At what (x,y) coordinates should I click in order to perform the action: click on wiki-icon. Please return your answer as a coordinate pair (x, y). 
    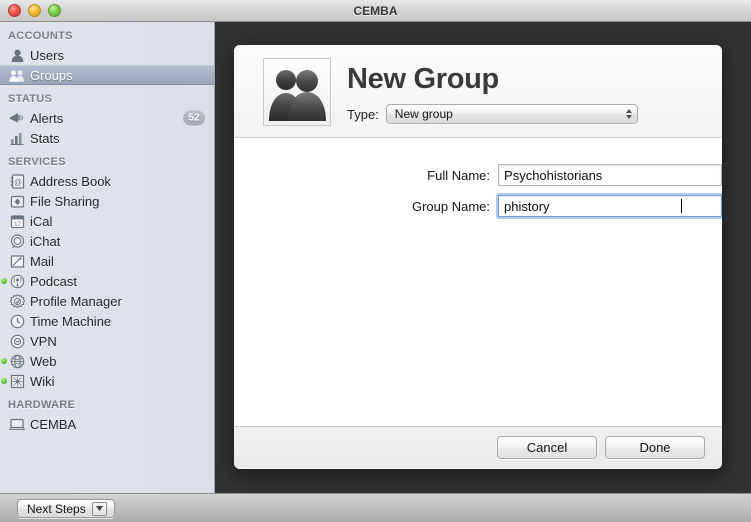
    Looking at the image, I should click on (17, 381).